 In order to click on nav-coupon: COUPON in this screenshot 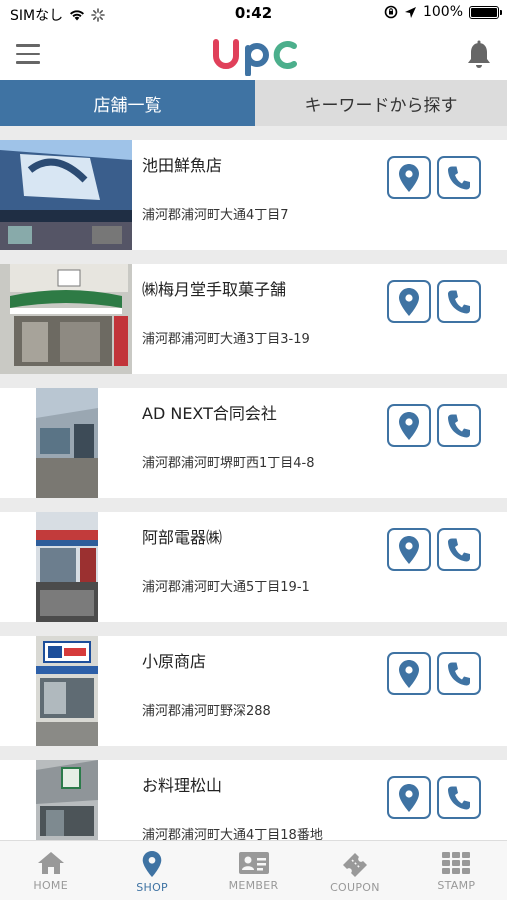, I will do `click(354, 870)`.